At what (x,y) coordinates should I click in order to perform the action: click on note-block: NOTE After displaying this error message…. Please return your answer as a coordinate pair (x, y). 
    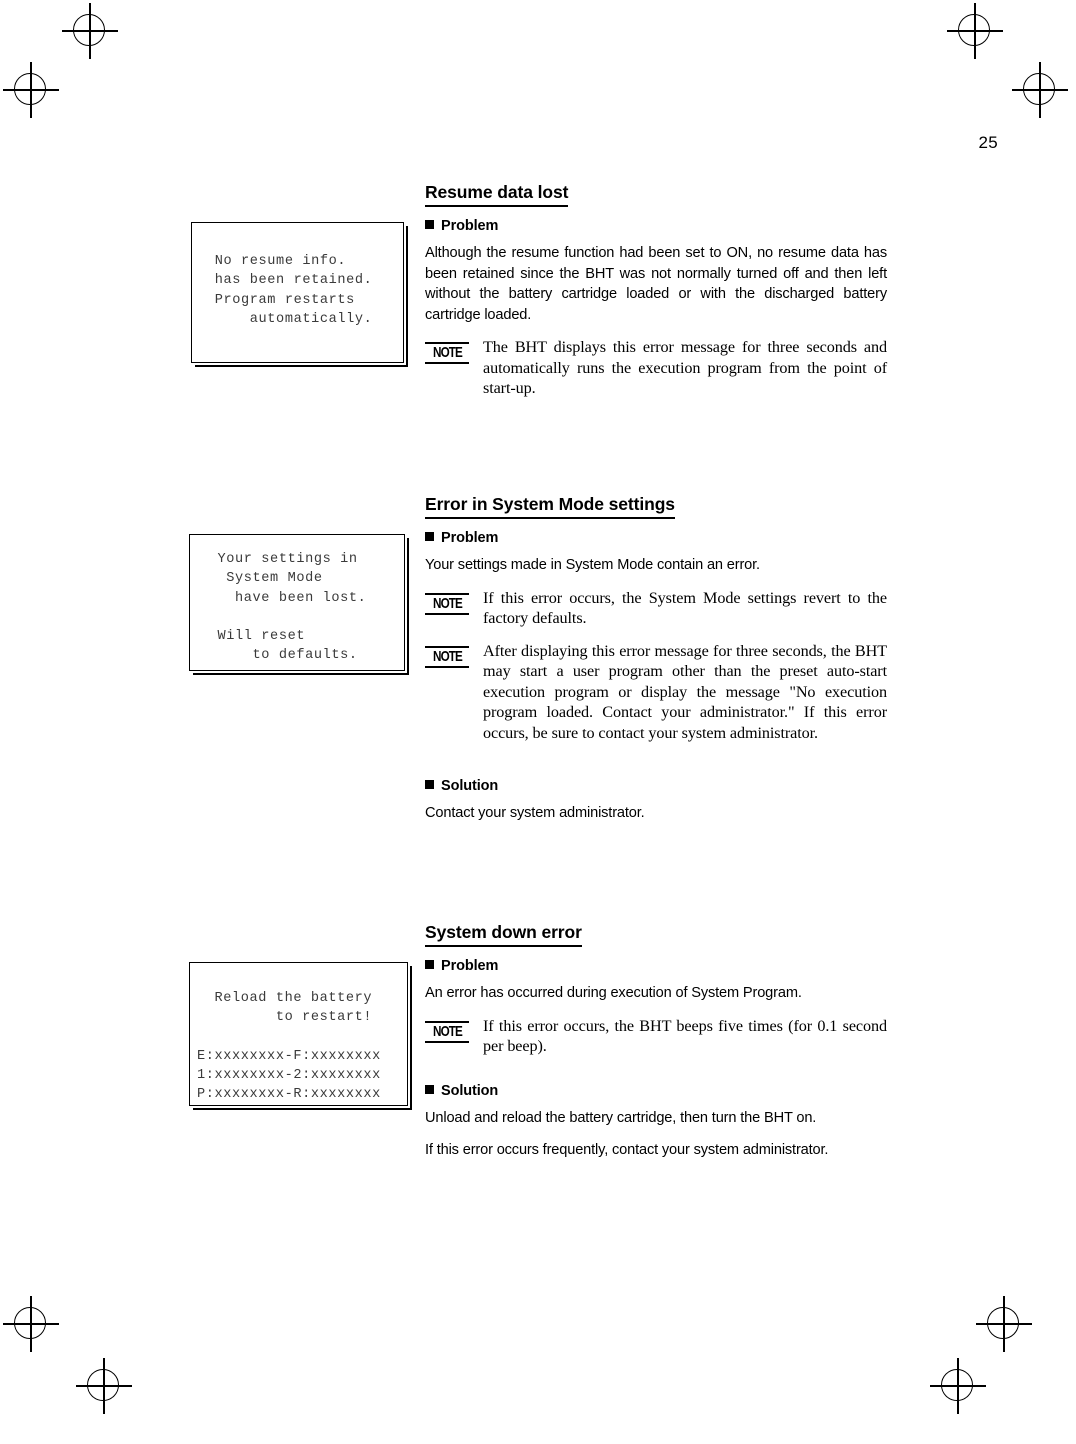
    Looking at the image, I should click on (656, 692).